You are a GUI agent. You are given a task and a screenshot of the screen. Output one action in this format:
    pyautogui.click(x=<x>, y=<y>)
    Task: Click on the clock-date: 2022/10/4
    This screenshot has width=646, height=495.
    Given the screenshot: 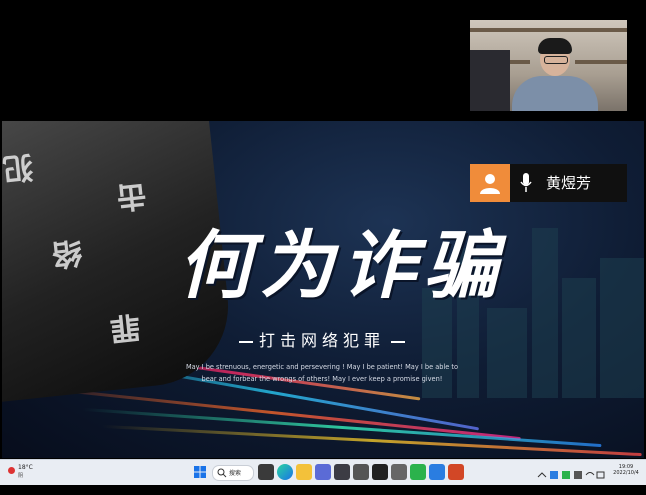 What is the action you would take?
    pyautogui.click(x=626, y=473)
    